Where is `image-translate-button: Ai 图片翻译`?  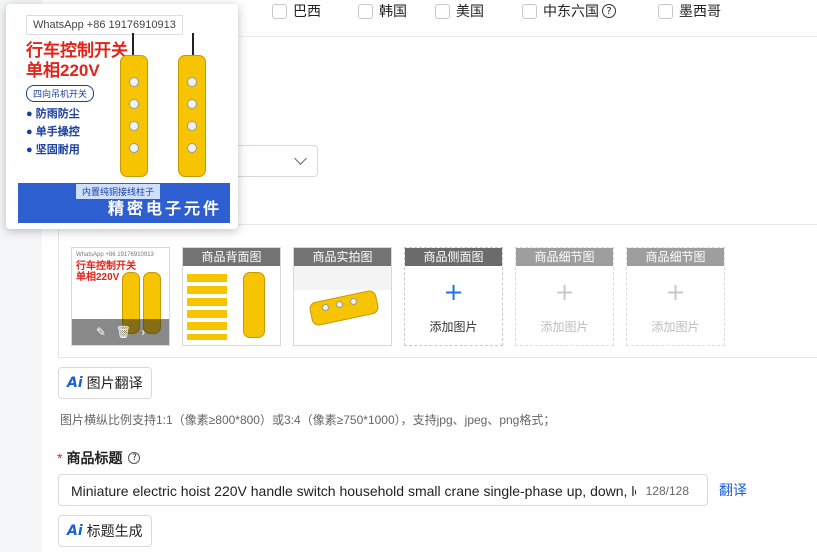
image-translate-button: Ai 图片翻译 is located at coordinates (105, 383).